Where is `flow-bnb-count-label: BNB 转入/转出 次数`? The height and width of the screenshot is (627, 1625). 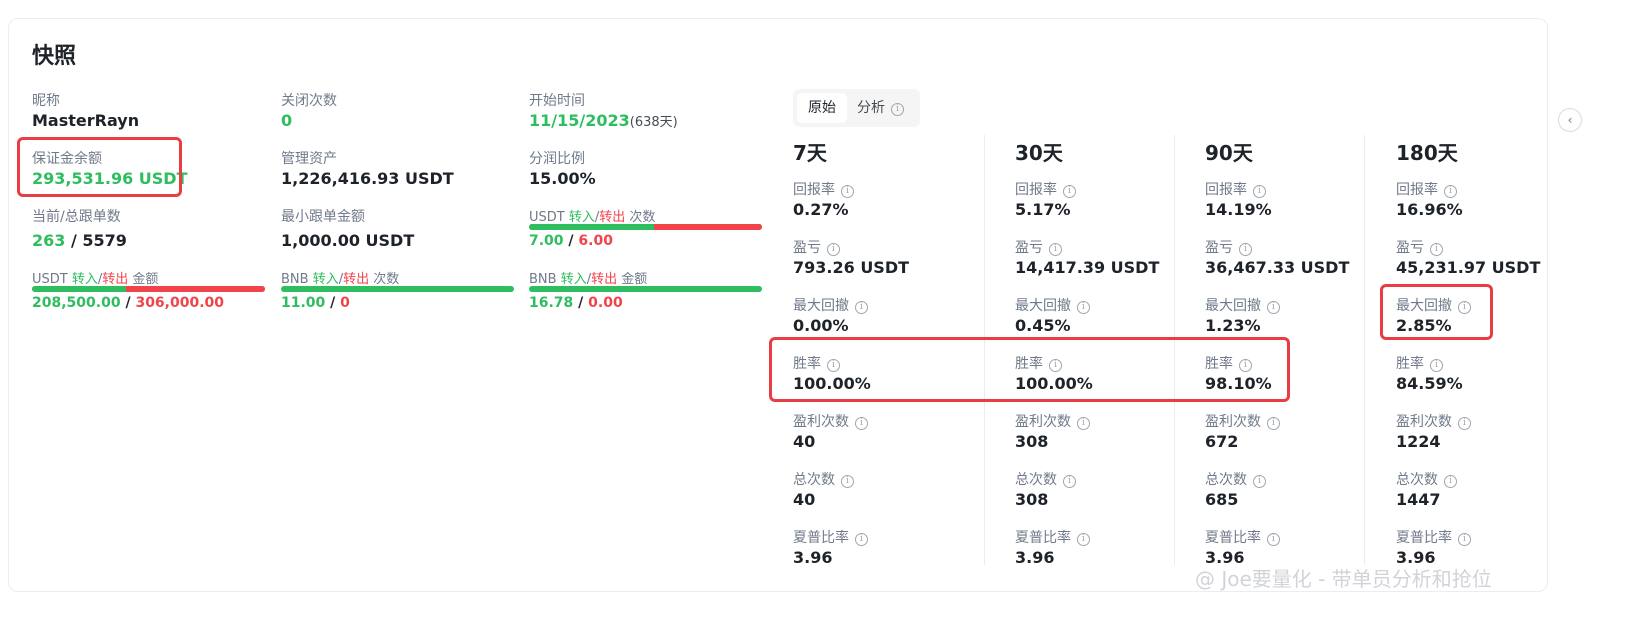
flow-bnb-count-label: BNB 转入/转出 次数 is located at coordinates (340, 279).